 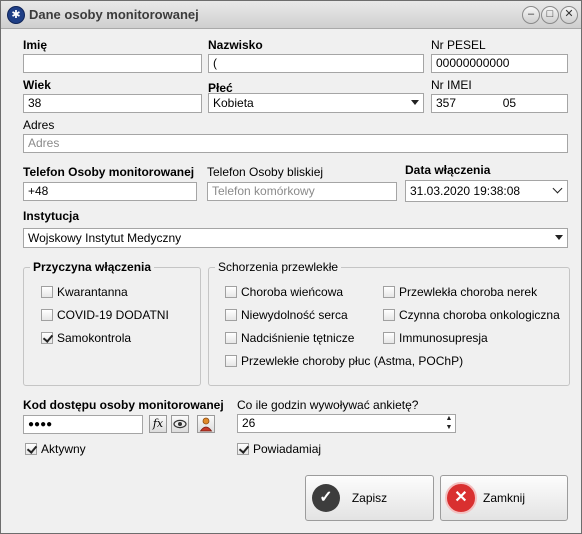 I want to click on instytucja-value: Wojskowy Instytut Medyczny, so click(x=105, y=238).